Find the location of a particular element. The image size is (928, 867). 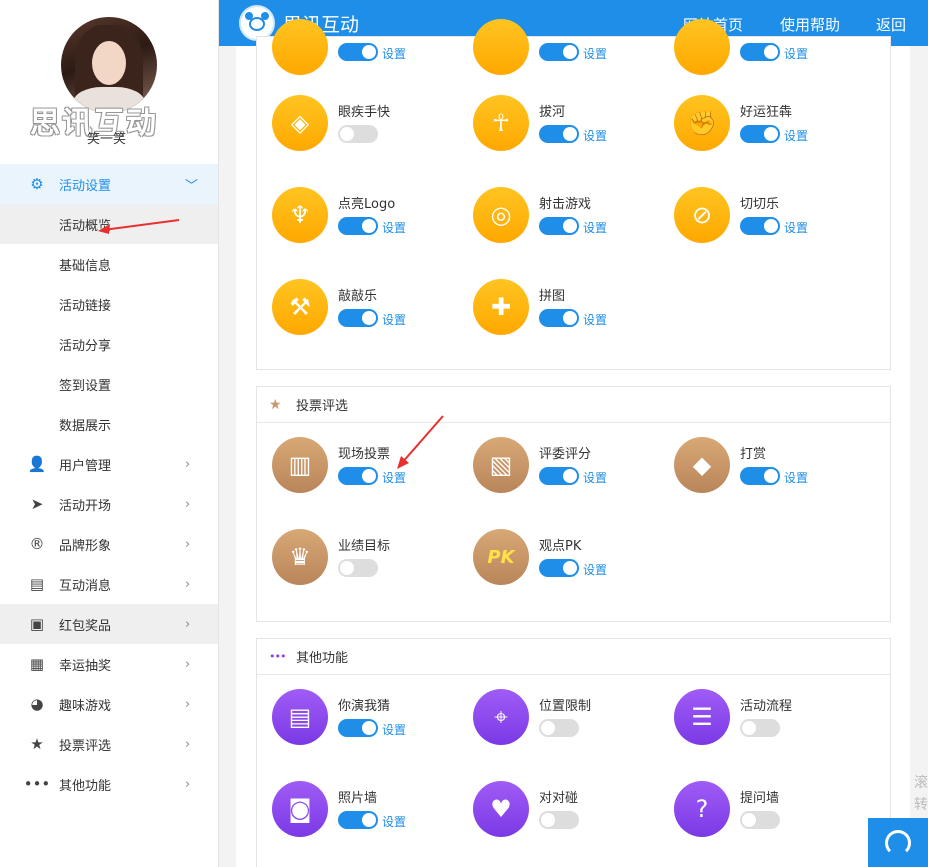

other-card-header: ••• 其他功能 is located at coordinates (573, 657).